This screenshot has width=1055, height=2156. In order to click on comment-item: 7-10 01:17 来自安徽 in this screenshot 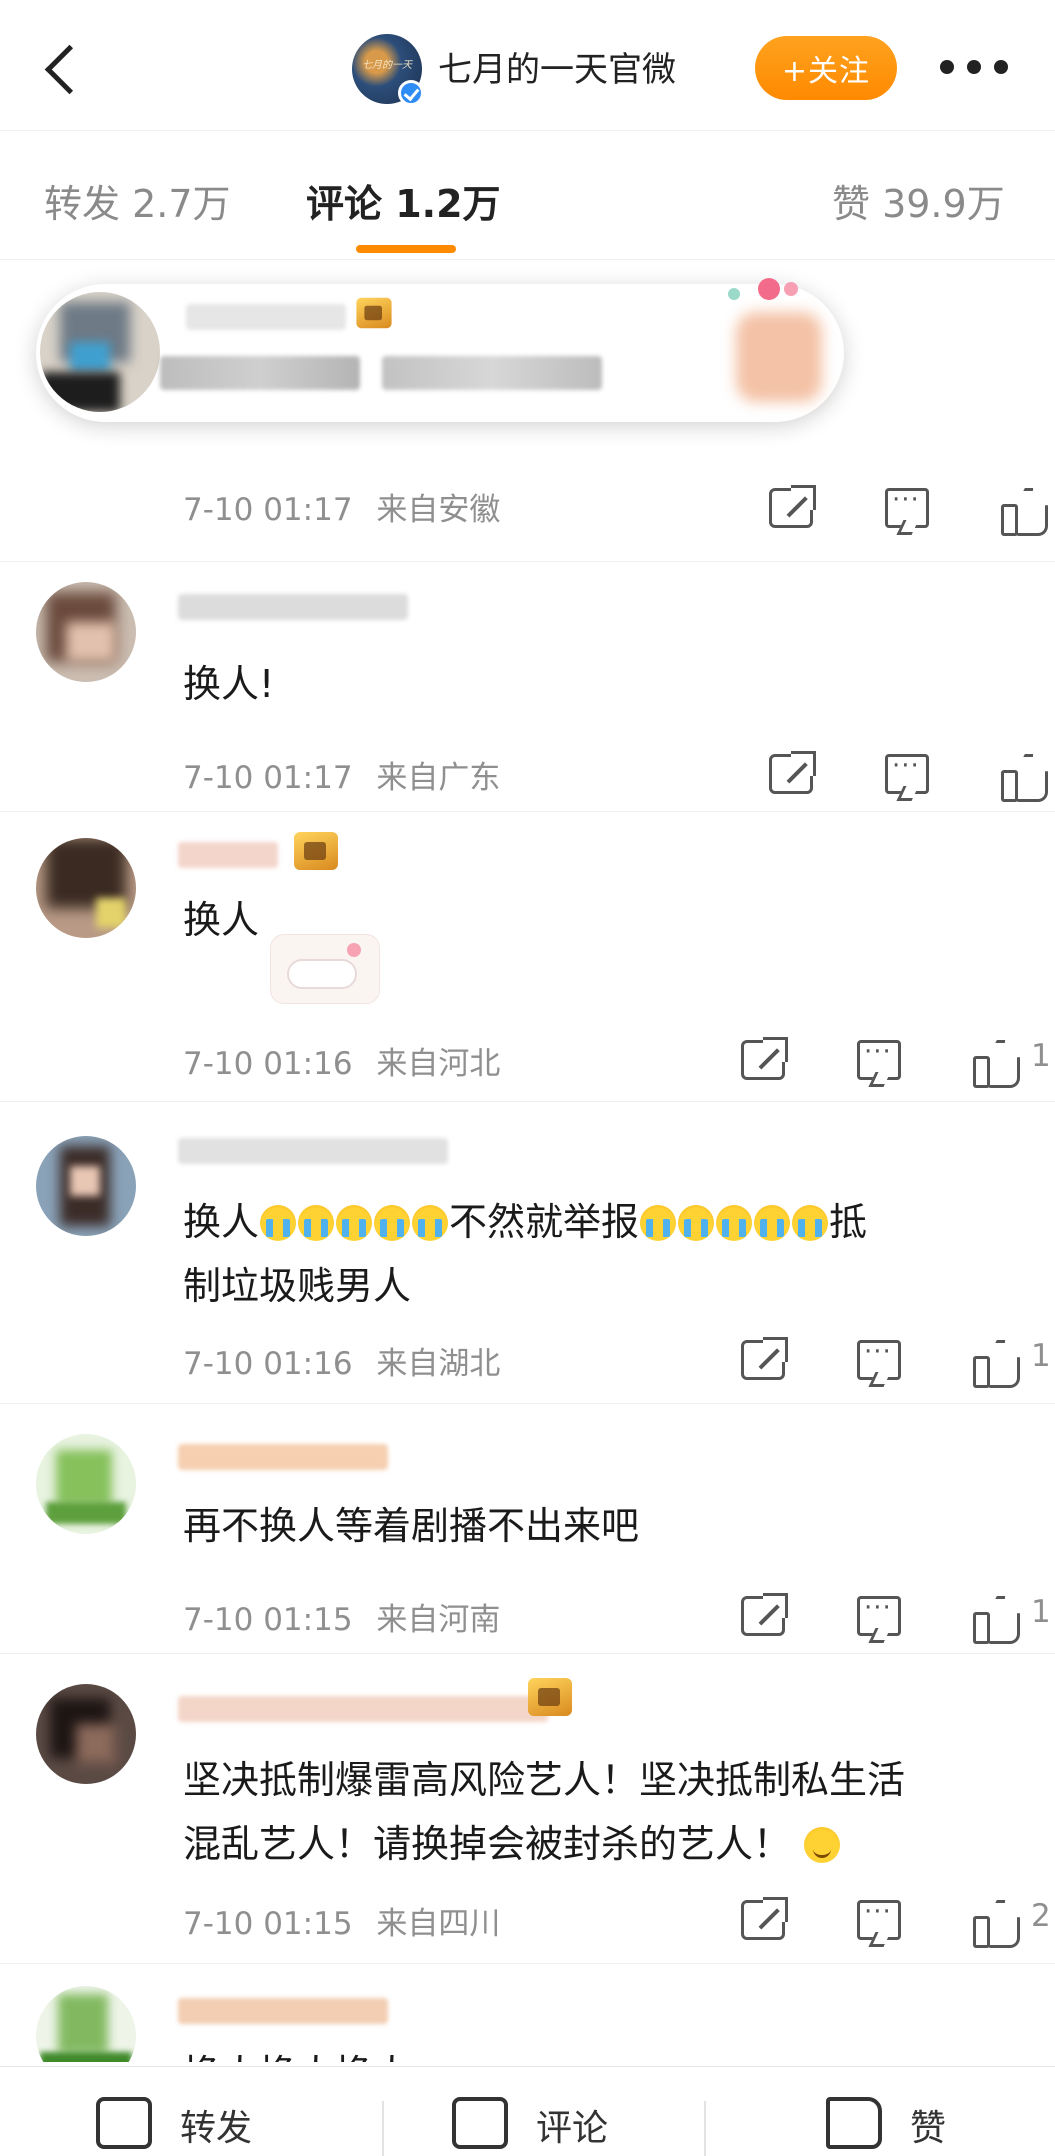, I will do `click(527, 412)`.